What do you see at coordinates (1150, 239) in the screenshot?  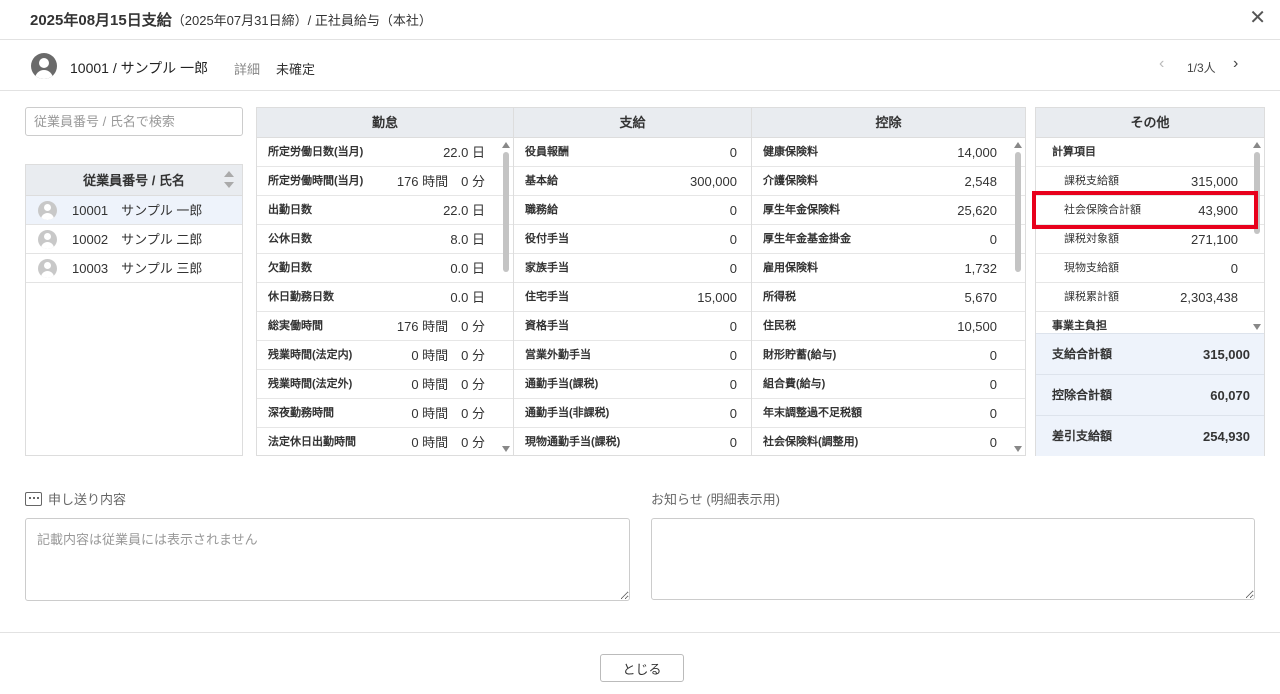 I see `table-row: 課税対象額 271,100` at bounding box center [1150, 239].